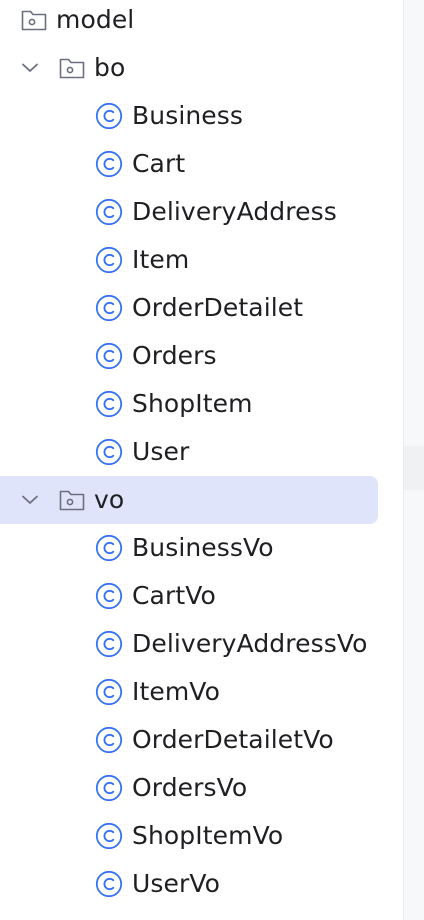  Describe the element at coordinates (110, 67) in the screenshot. I see `tree-node-label: bo` at that location.